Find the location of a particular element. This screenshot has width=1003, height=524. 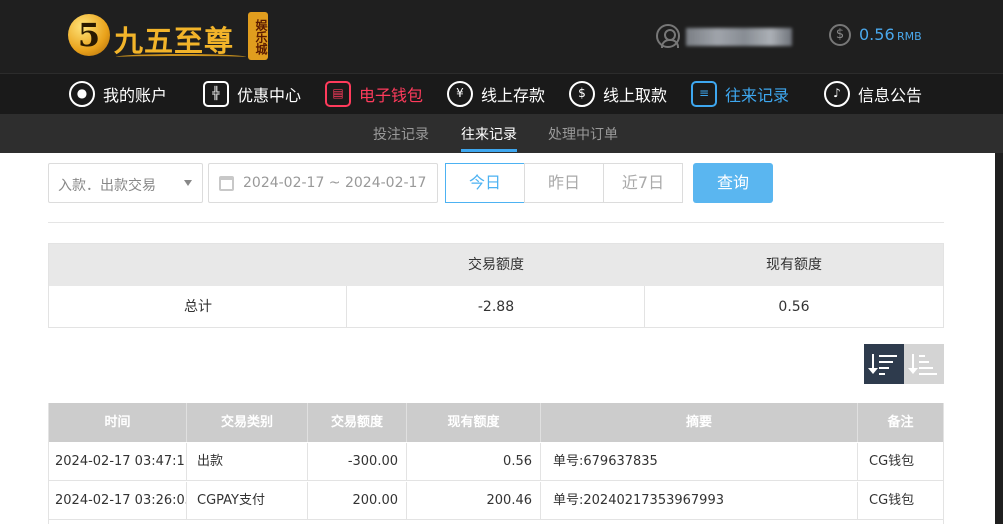

balance-currency: RMB is located at coordinates (909, 36).